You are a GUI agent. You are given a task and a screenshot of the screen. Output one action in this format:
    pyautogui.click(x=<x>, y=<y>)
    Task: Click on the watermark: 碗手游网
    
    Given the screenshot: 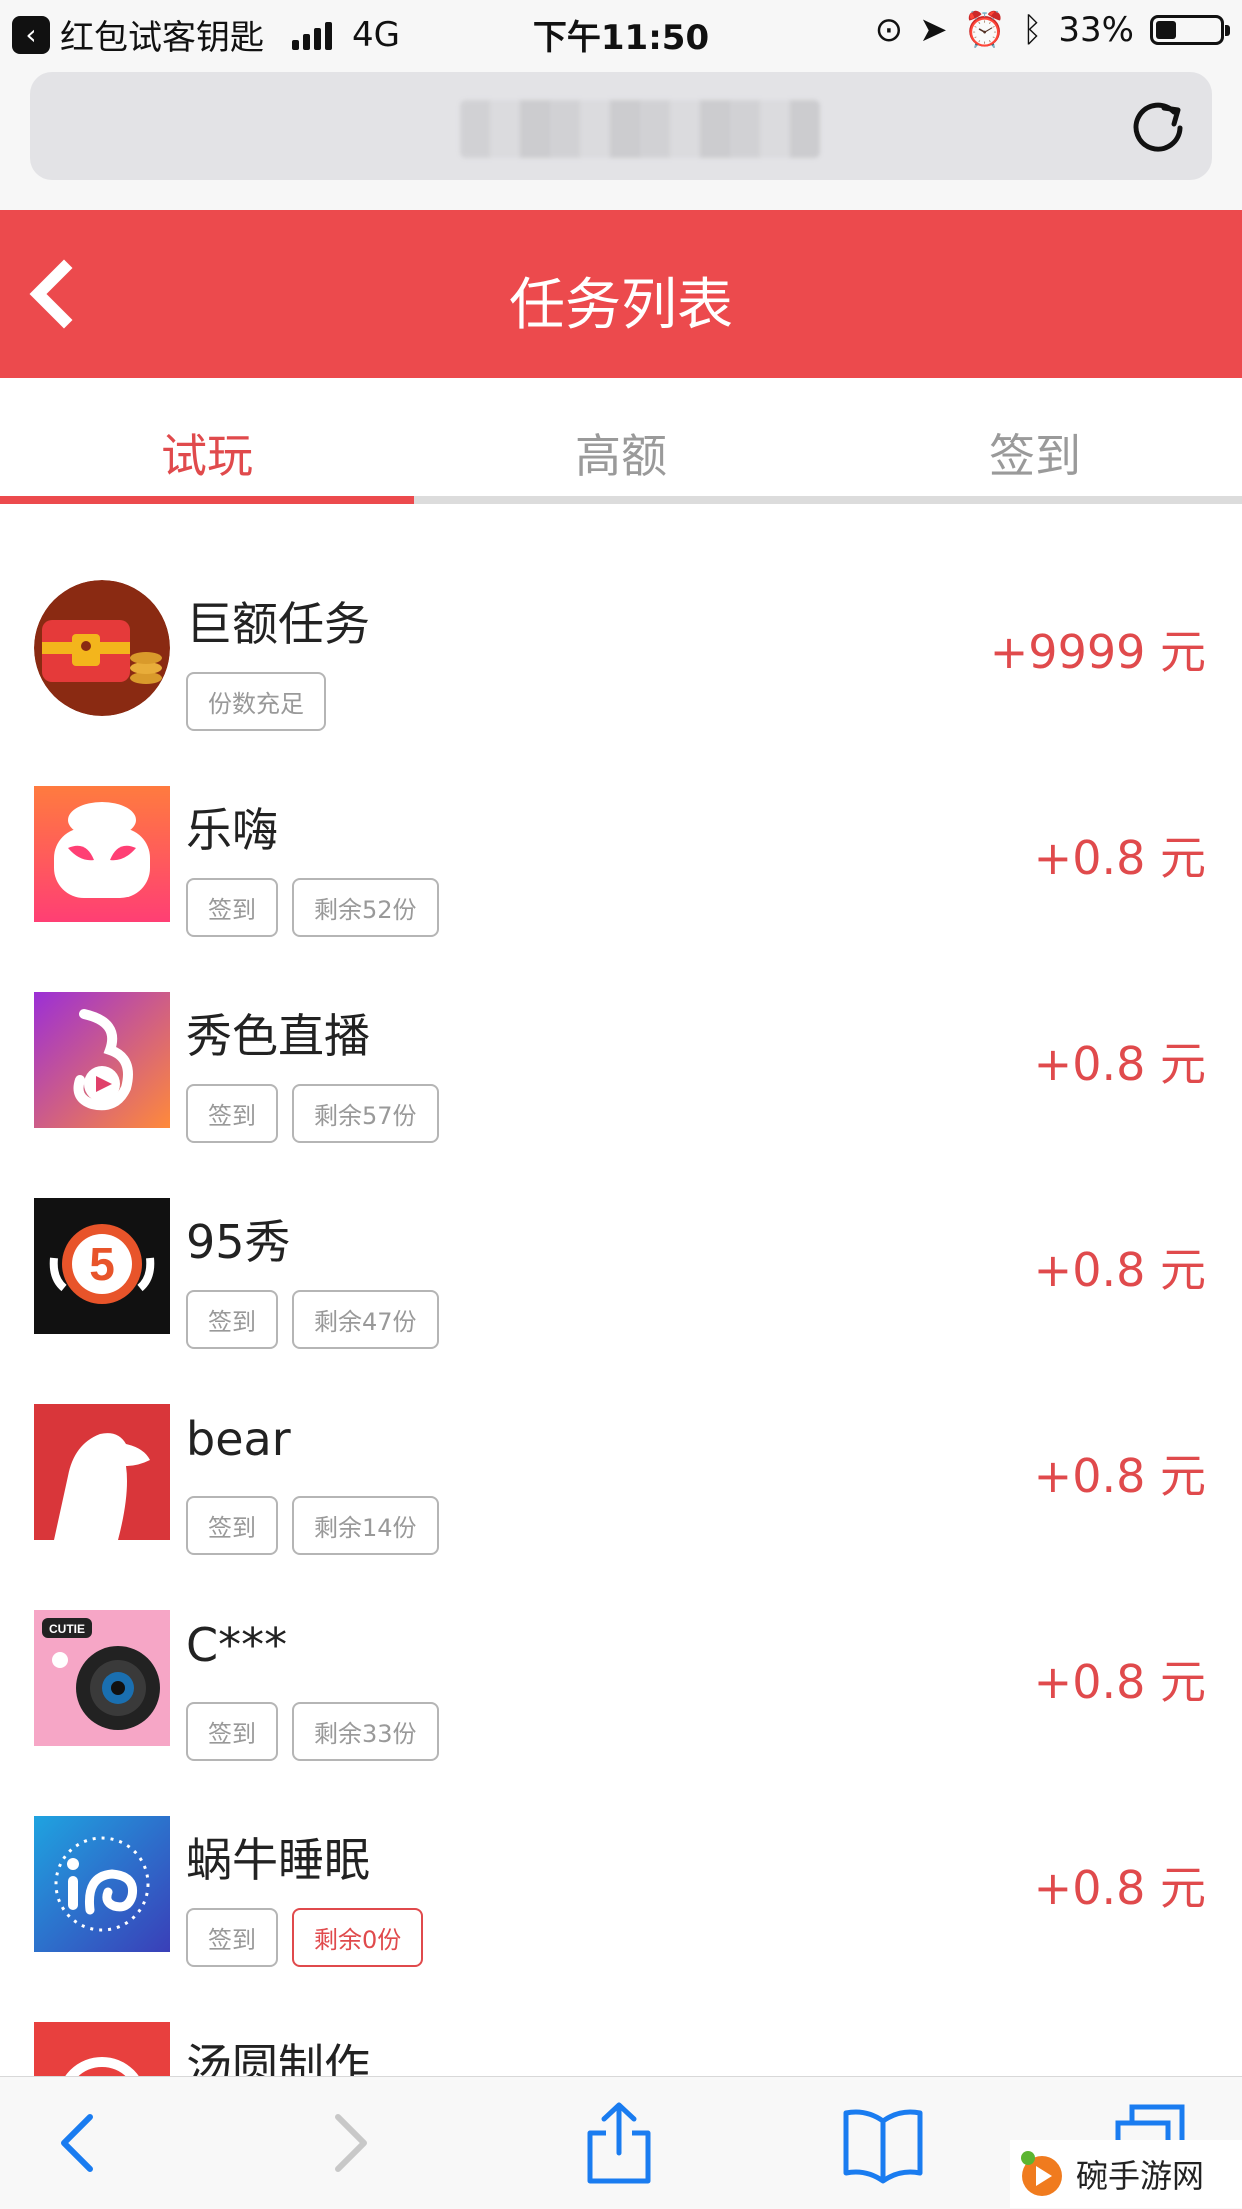 What is the action you would take?
    pyautogui.click(x=1126, y=2174)
    